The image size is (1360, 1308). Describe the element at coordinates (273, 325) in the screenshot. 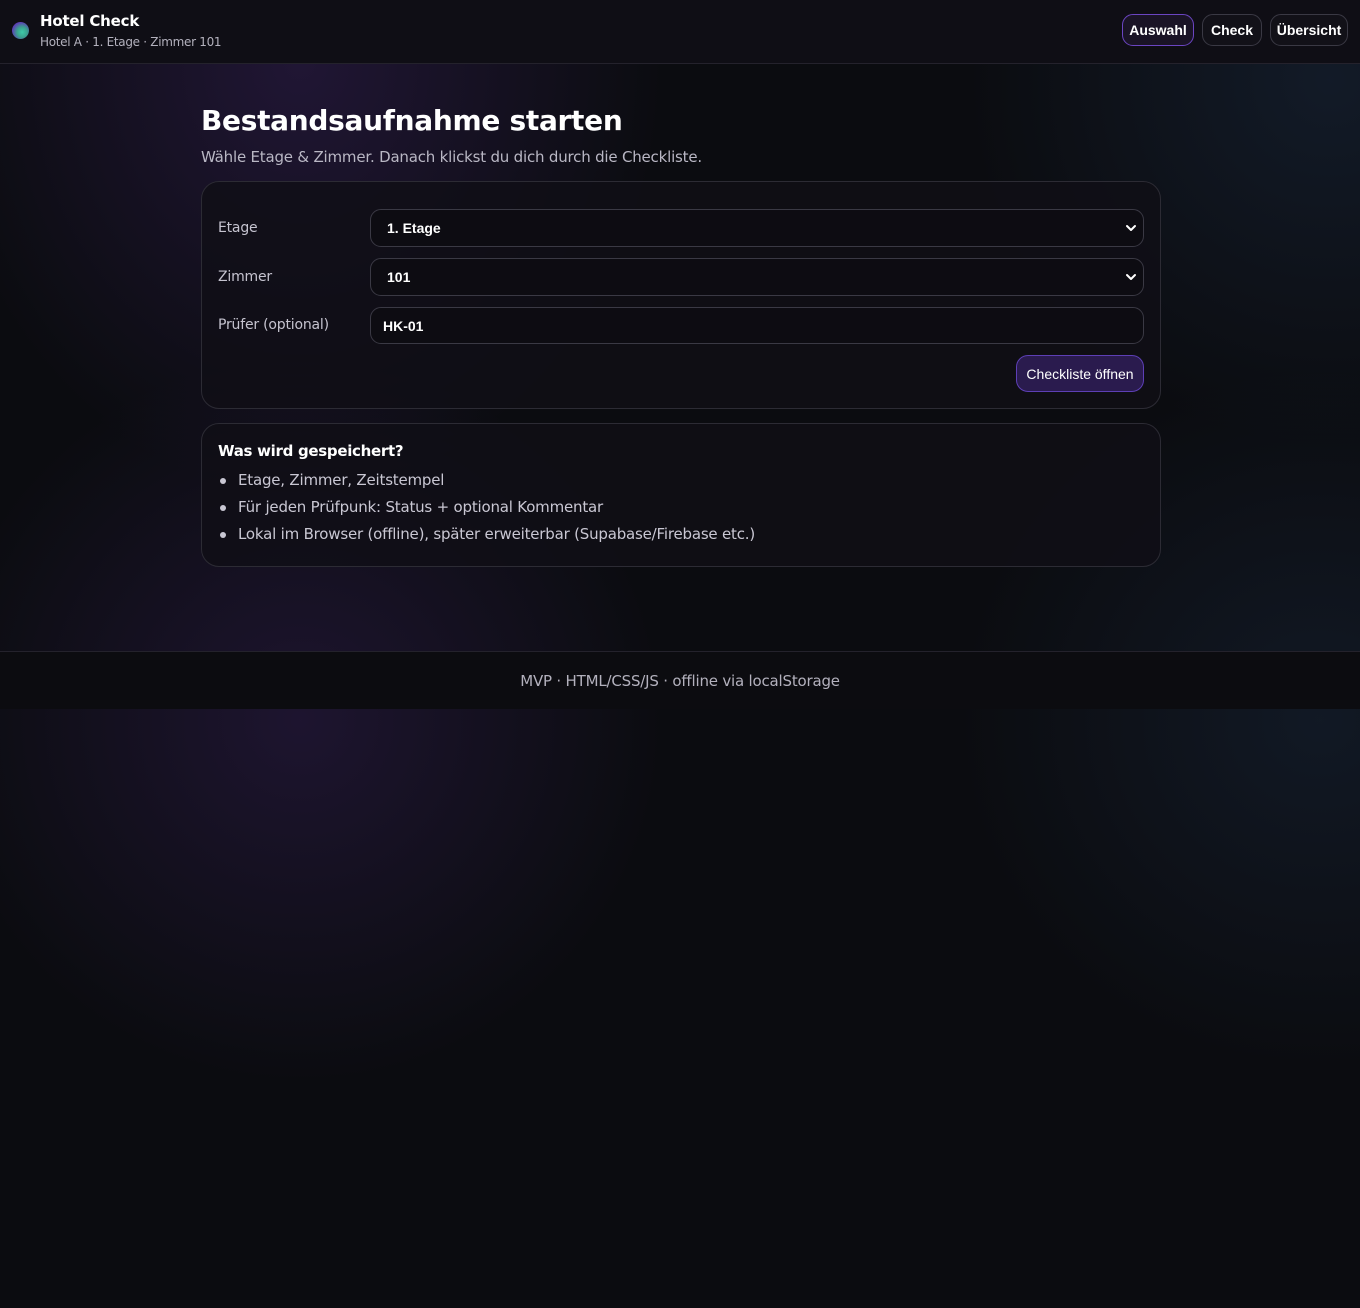

I see `pruefer-label: Prüfer (optional)` at that location.